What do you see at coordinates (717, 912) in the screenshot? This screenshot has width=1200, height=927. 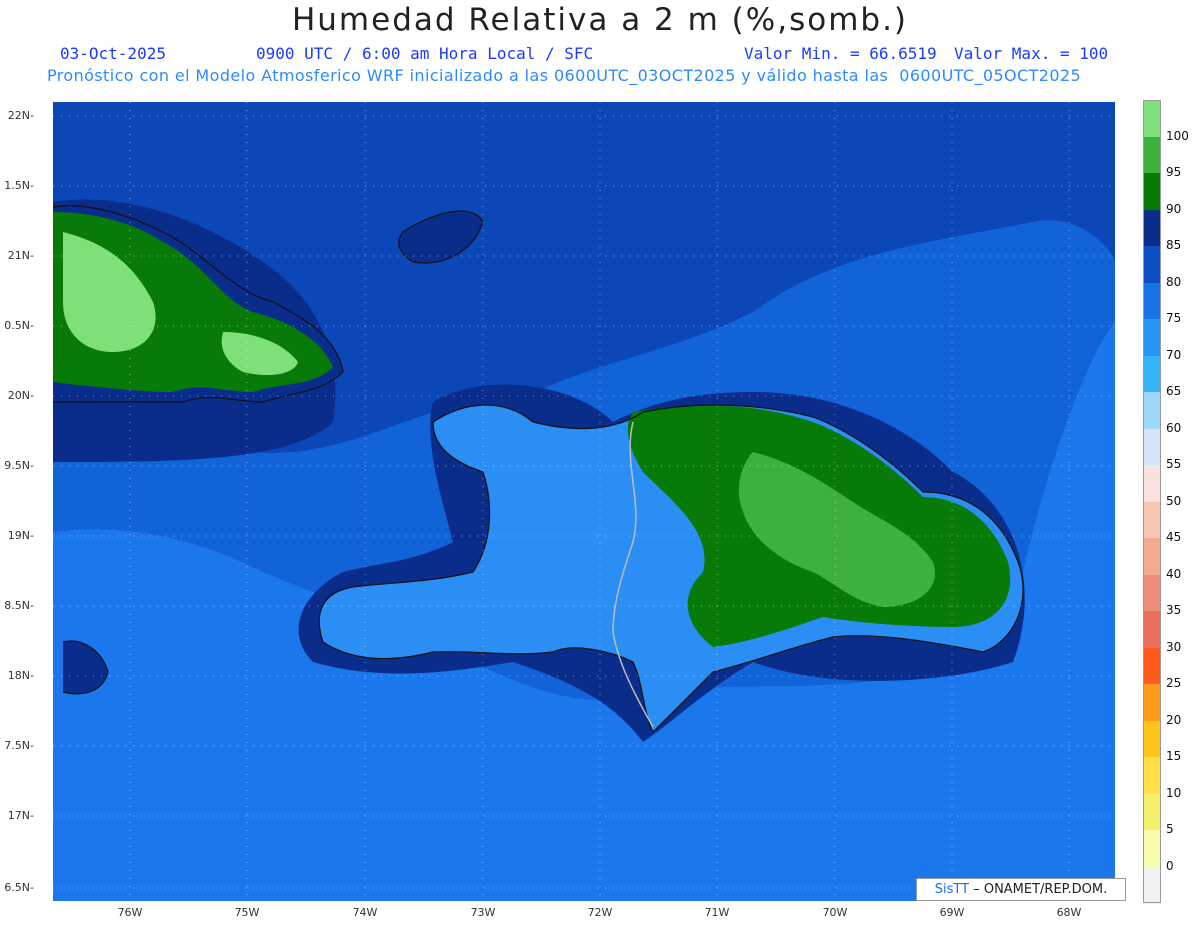 I see `lon-label: 71W` at bounding box center [717, 912].